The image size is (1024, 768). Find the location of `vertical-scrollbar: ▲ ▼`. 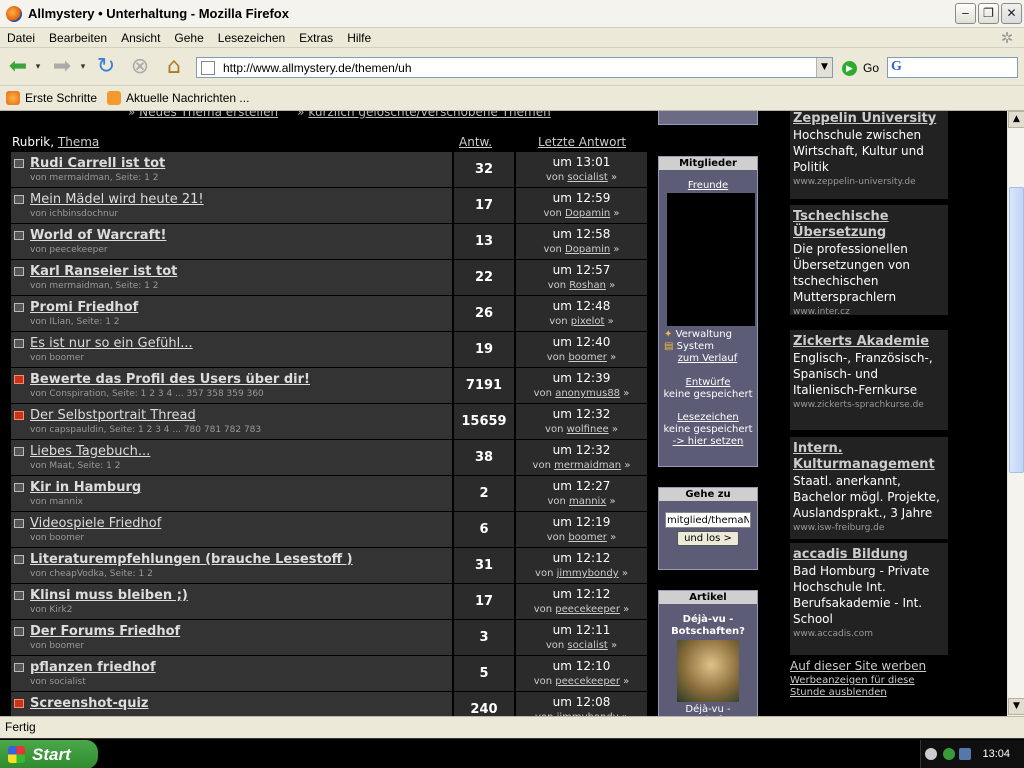

vertical-scrollbar: ▲ ▼ is located at coordinates (1015, 413).